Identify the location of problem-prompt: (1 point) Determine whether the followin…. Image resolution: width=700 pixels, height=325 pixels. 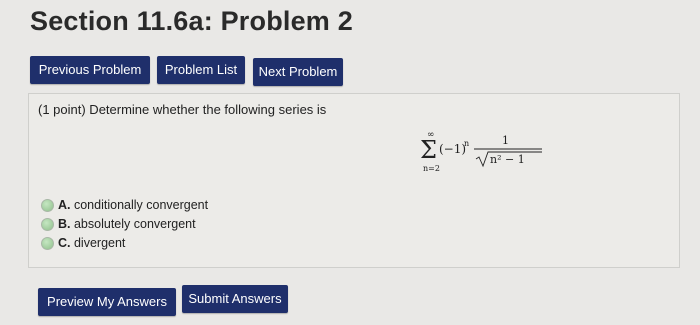
(182, 109).